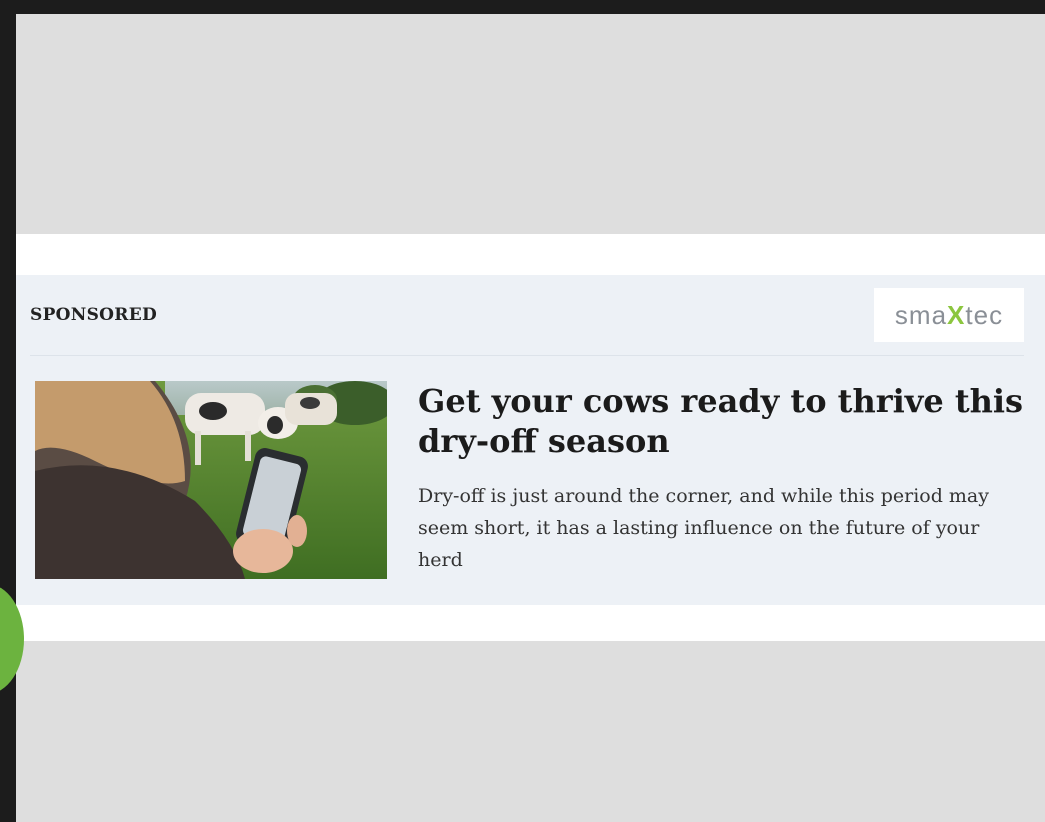 The image size is (1045, 822). I want to click on brand-suffix: tec, so click(984, 314).